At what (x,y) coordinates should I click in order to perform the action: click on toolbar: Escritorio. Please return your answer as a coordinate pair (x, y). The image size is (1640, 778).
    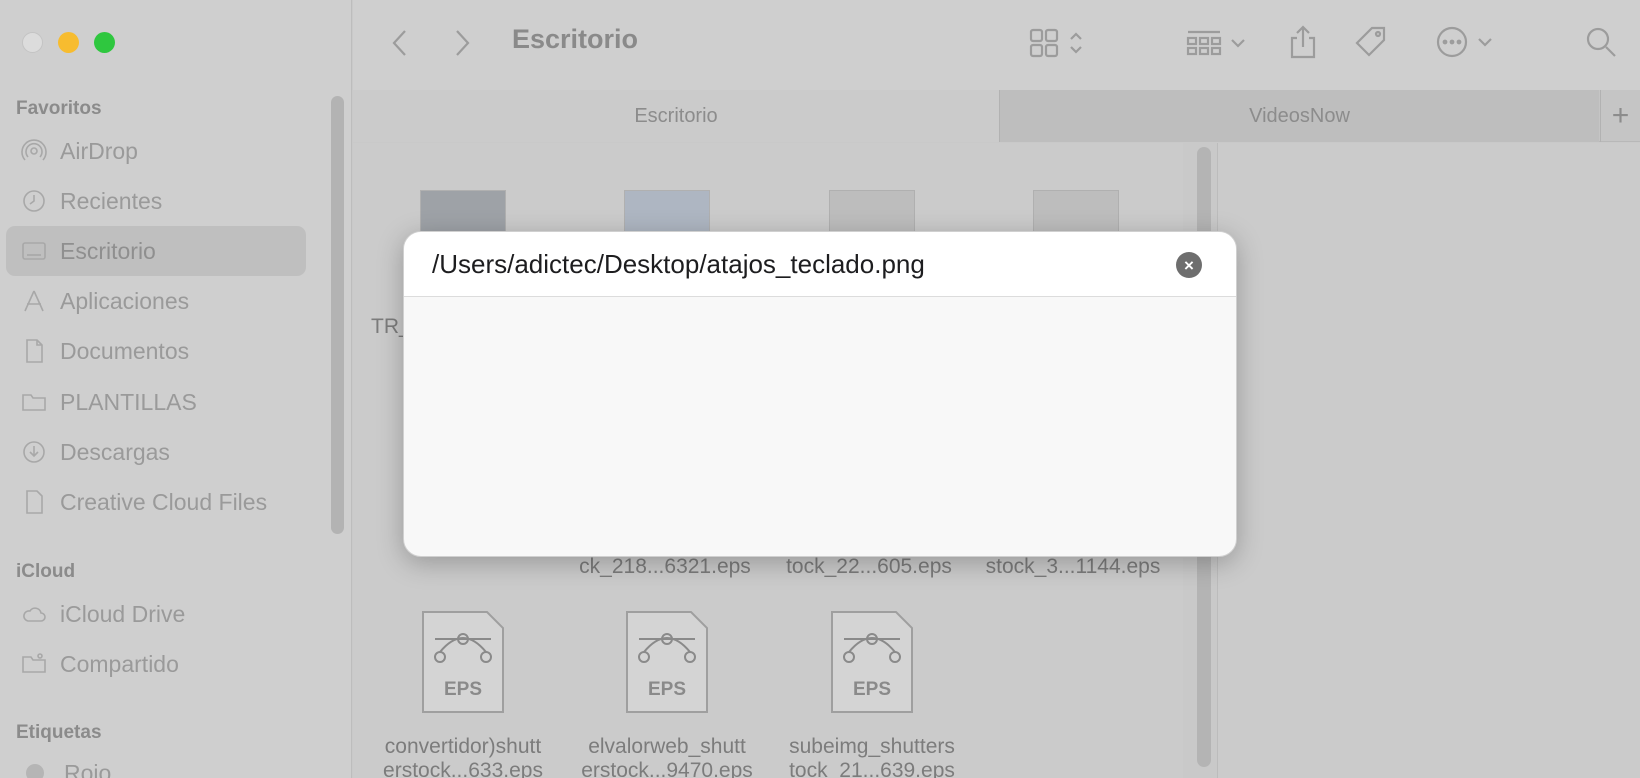
    Looking at the image, I should click on (996, 45).